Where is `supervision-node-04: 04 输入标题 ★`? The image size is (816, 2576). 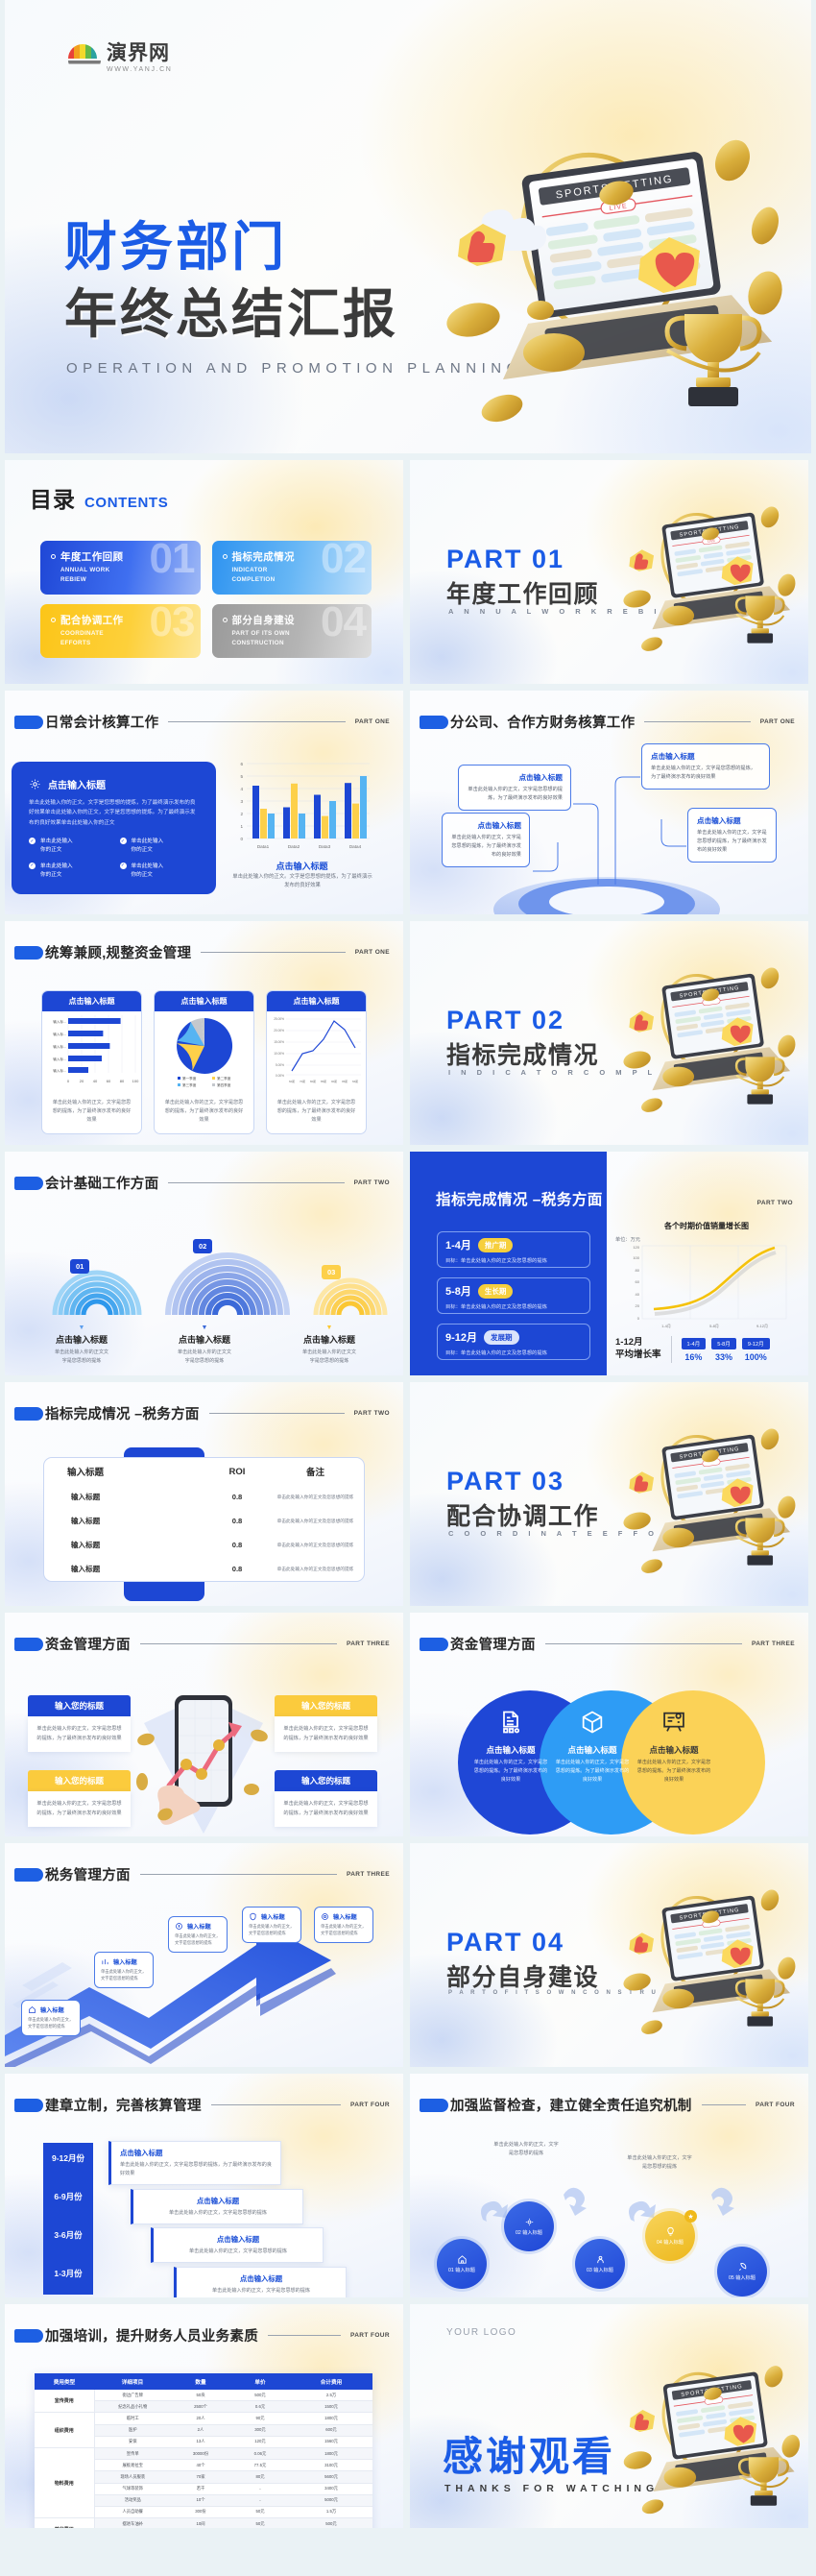
supervision-node-04: 04 输入标题 ★ is located at coordinates (671, 2235).